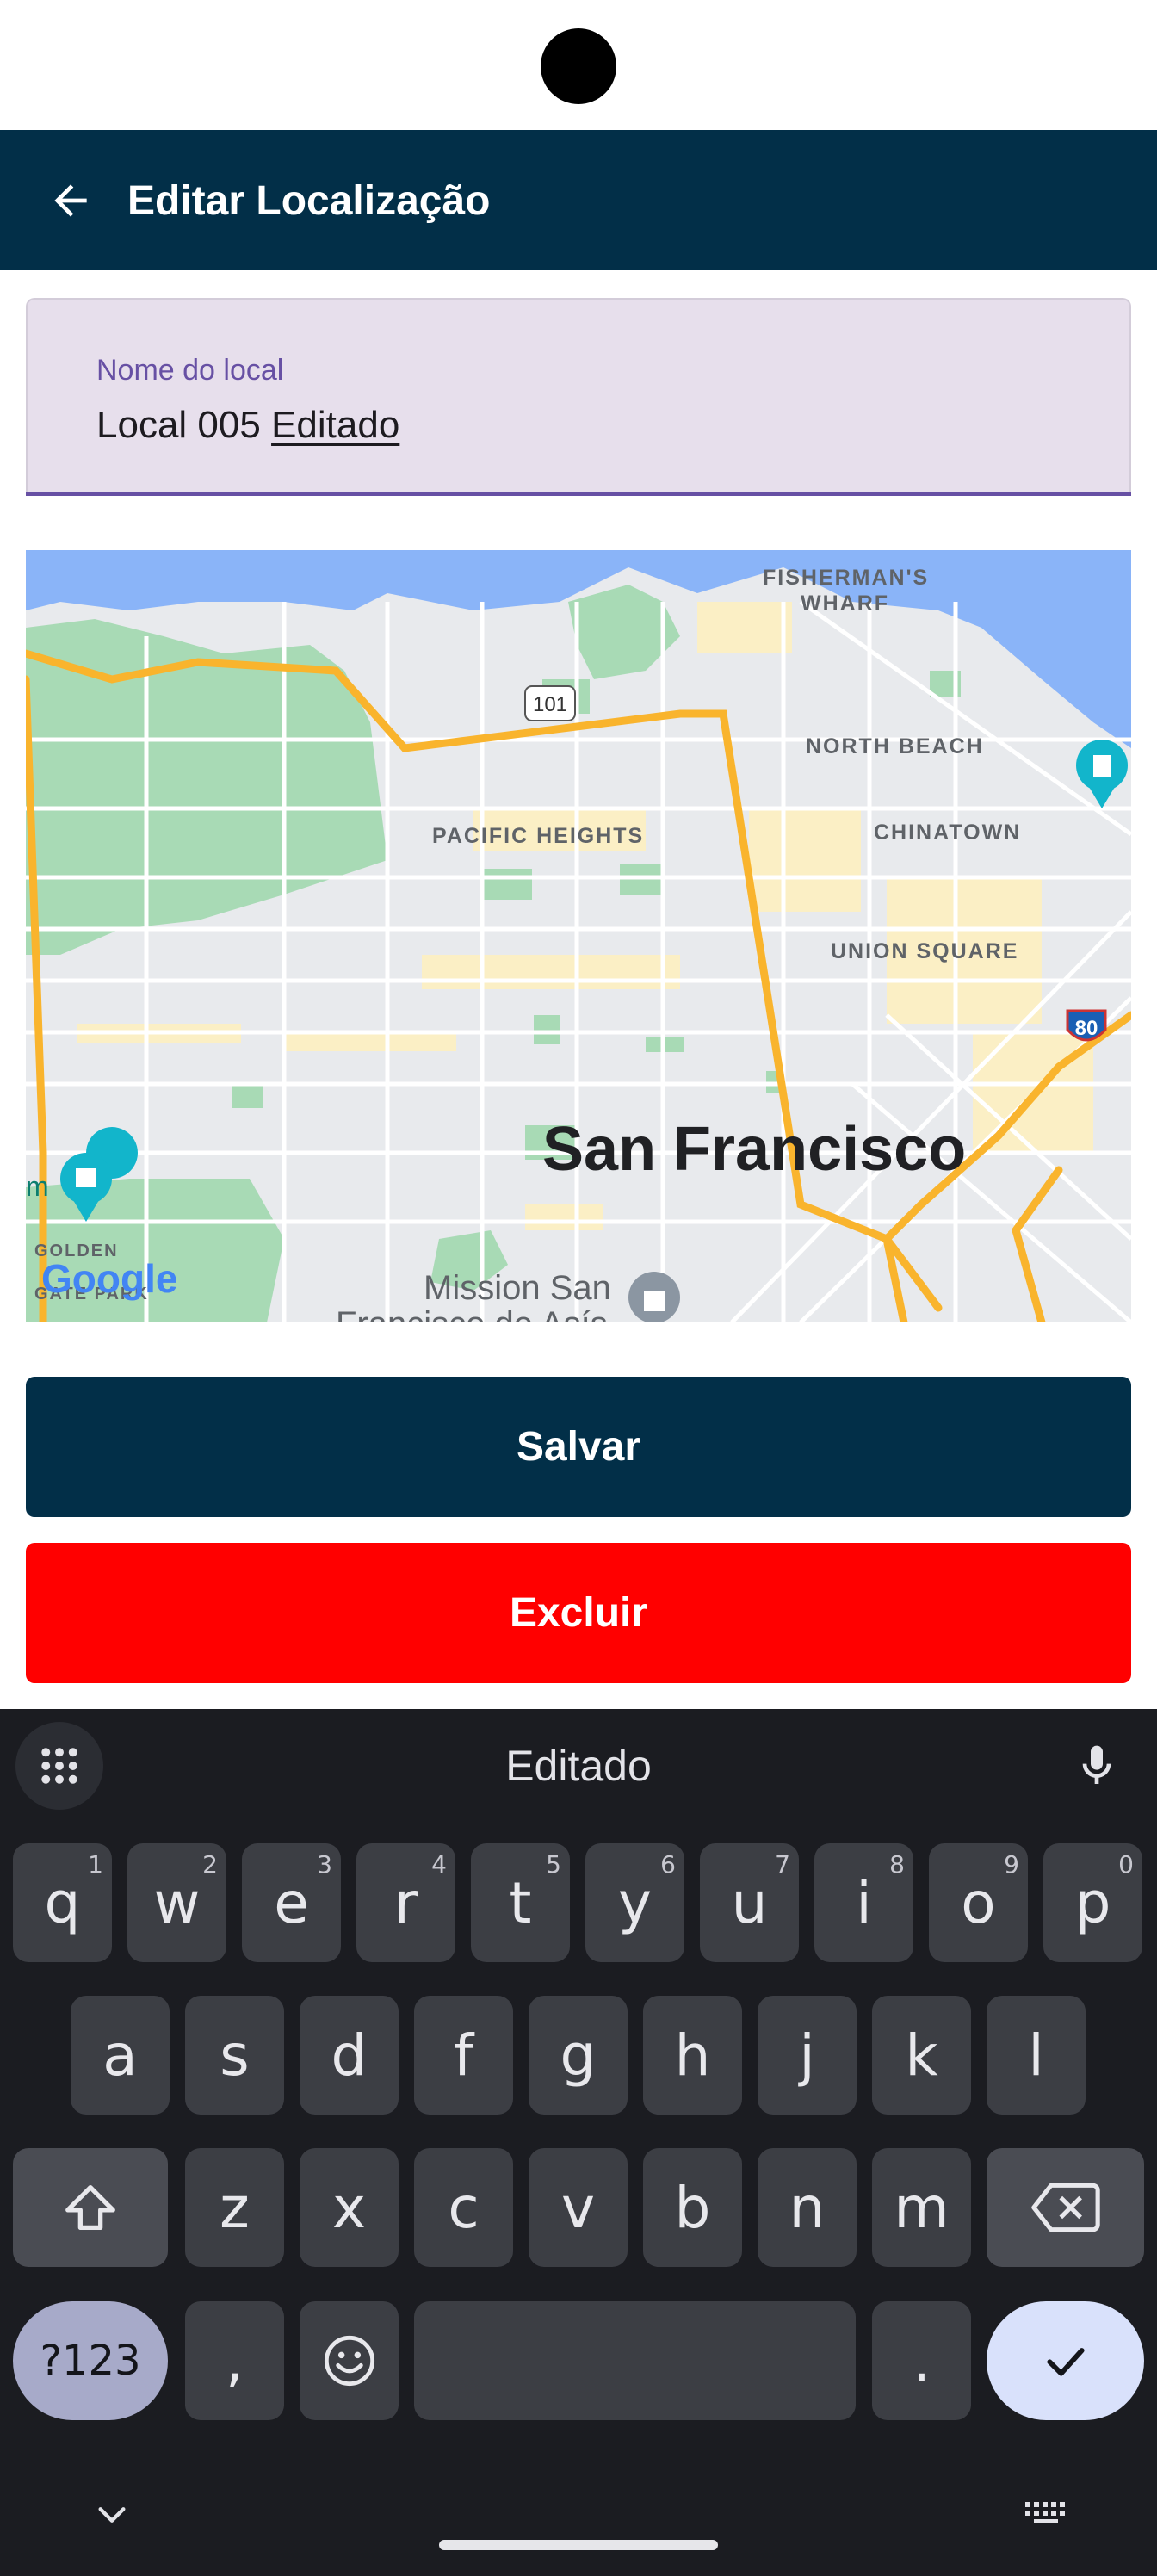 Image resolution: width=1157 pixels, height=2576 pixels. I want to click on map-label-chinatown: CHINATOWN, so click(948, 832).